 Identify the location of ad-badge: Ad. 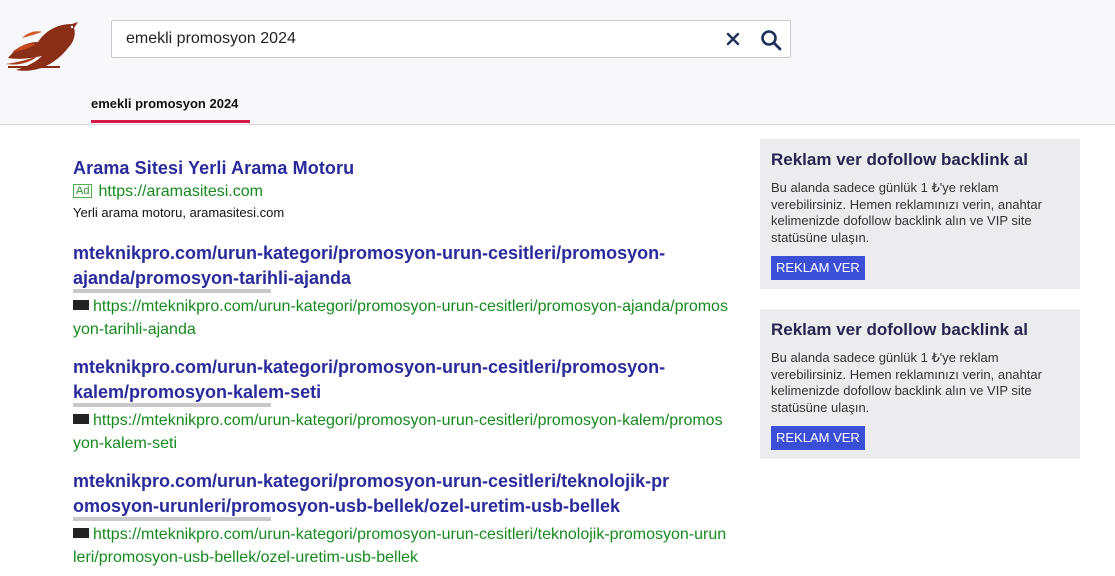
(83, 191).